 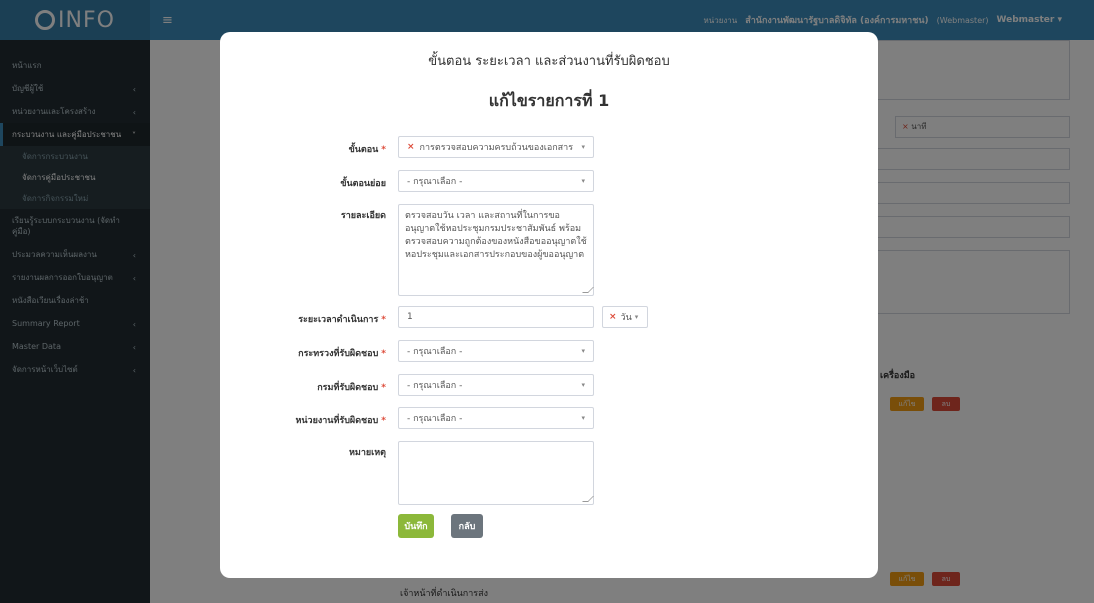 I want to click on agency-label: หน่วยงานที่รับผิดชอบ *, so click(x=340, y=421).